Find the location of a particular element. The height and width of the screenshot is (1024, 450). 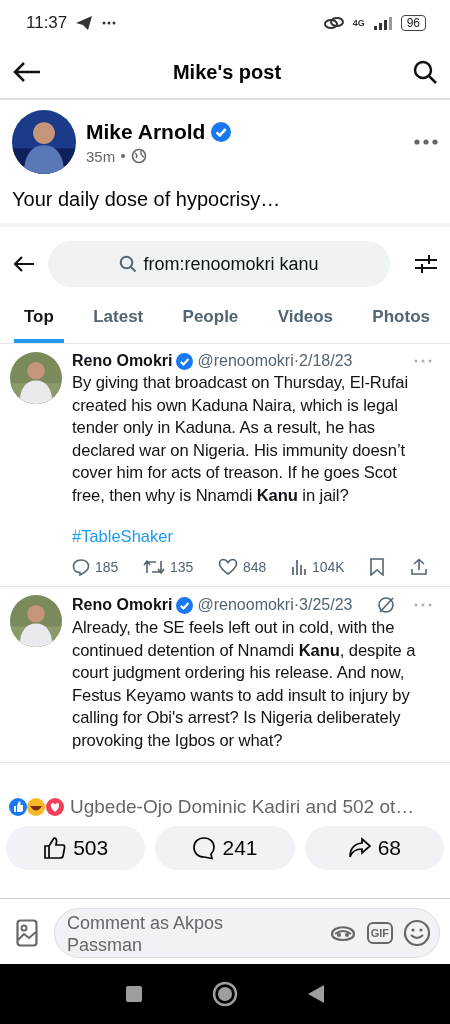

tab-label: Videos is located at coordinates (305, 317).